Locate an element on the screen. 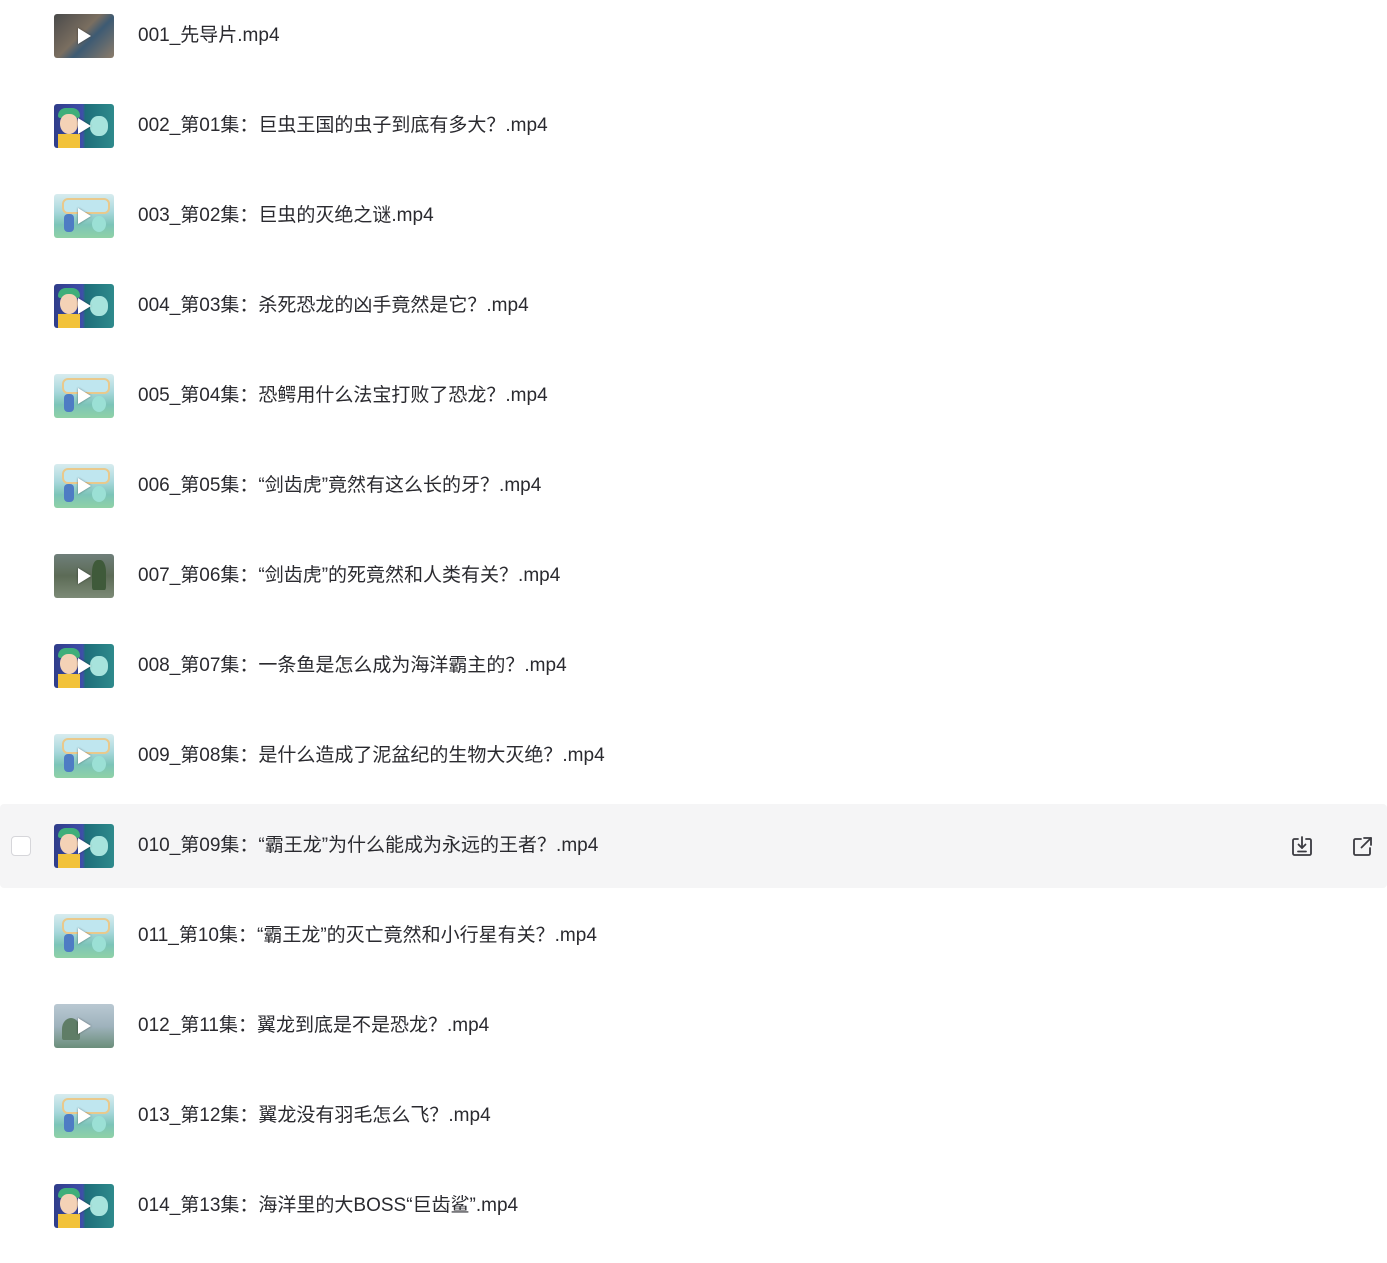 This screenshot has height=1263, width=1387. file-name: 001_先导片.mp4 is located at coordinates (209, 36).